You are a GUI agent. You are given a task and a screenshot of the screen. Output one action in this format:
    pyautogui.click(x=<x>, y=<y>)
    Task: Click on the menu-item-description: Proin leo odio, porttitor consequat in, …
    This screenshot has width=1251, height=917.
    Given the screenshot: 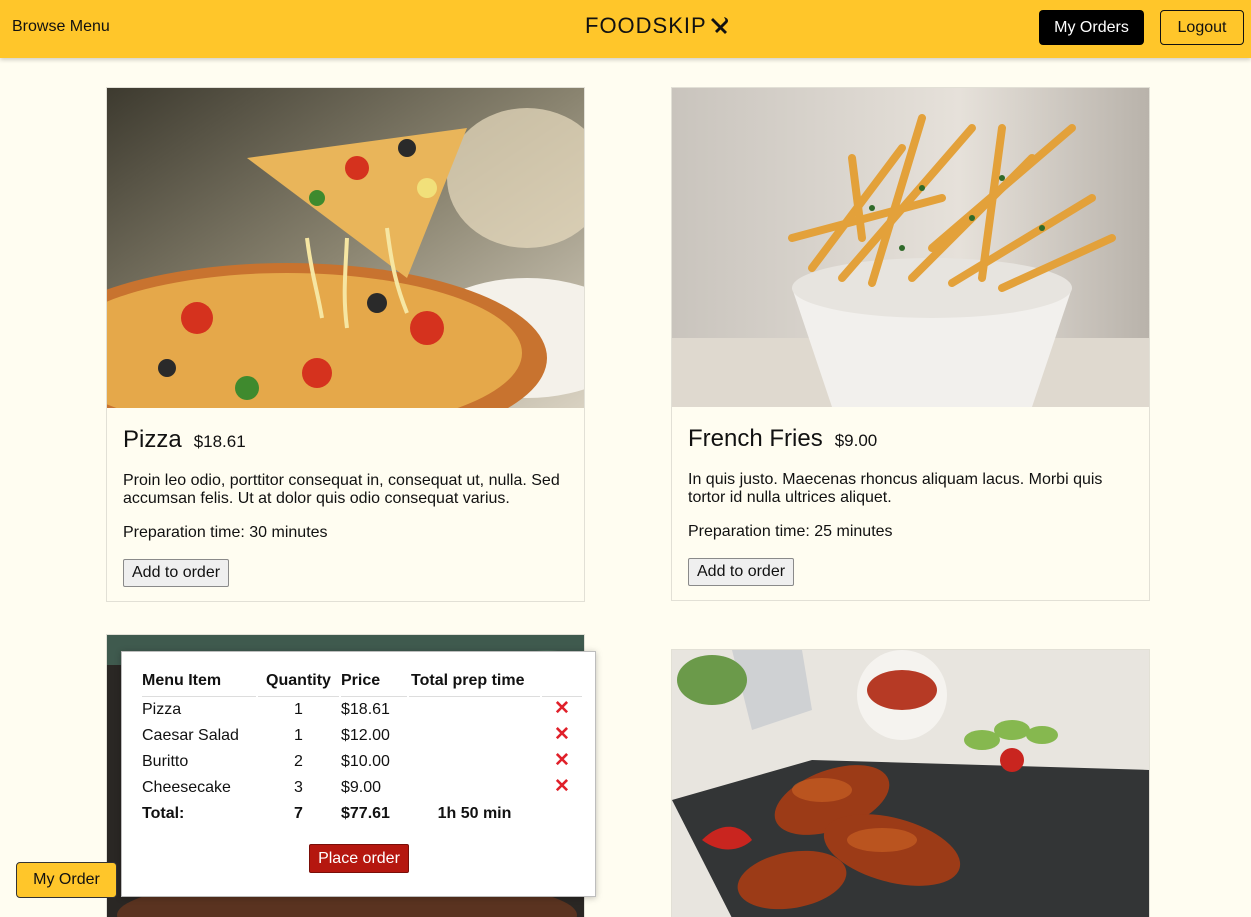 What is the action you would take?
    pyautogui.click(x=341, y=489)
    